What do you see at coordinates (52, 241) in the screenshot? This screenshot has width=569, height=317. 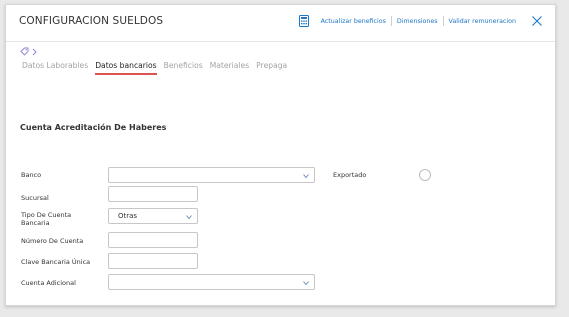 I see `numero-cuenta-label: Número De Cuenta` at bounding box center [52, 241].